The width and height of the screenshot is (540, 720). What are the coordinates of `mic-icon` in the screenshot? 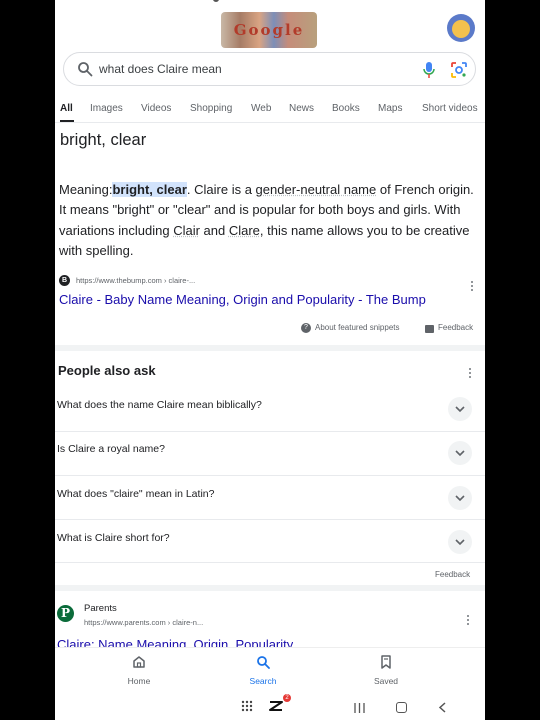 It's located at (429, 70).